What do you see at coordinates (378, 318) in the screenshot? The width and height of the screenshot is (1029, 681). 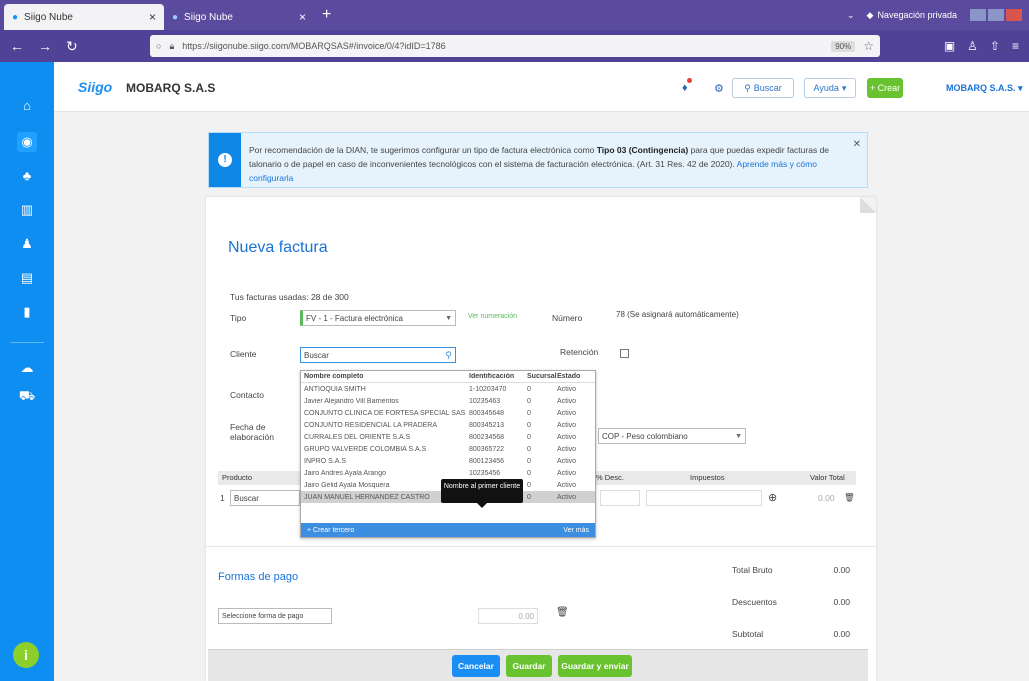 I see `tipo-select: FV - 1 - Factura electrónica ▼` at bounding box center [378, 318].